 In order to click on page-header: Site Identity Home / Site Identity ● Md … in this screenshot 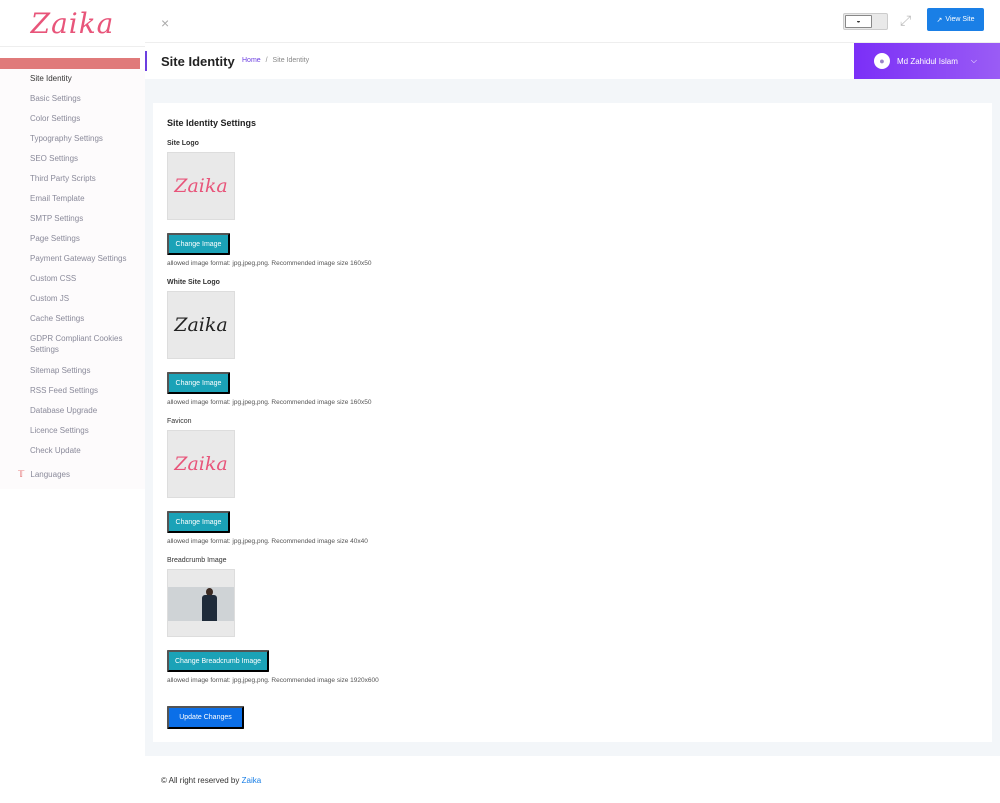, I will do `click(572, 61)`.